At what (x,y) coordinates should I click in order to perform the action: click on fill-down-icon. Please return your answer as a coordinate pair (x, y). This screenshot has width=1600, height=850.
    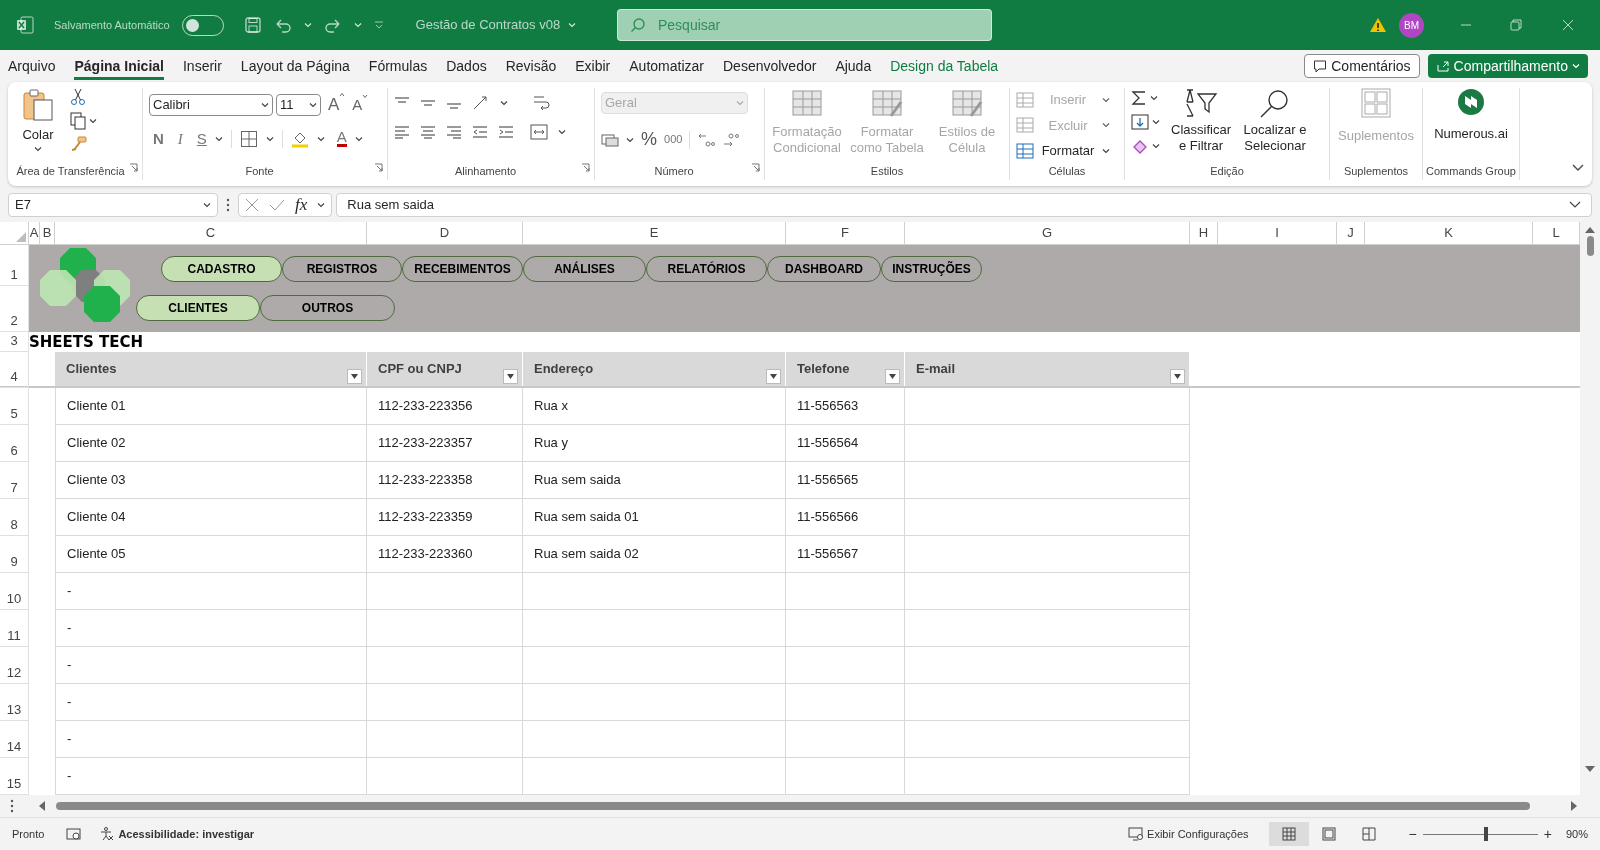
    Looking at the image, I should click on (1140, 122).